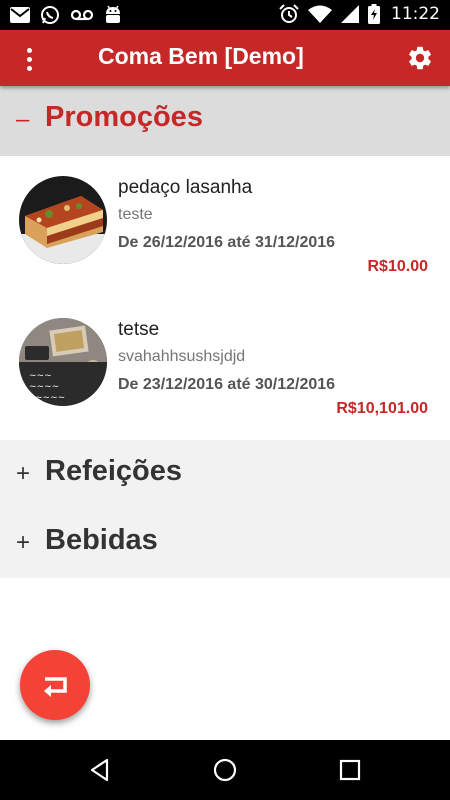 Image resolution: width=450 pixels, height=800 pixels. What do you see at coordinates (225, 474) in the screenshot?
I see `section-header-refeicoes: + Refeições` at bounding box center [225, 474].